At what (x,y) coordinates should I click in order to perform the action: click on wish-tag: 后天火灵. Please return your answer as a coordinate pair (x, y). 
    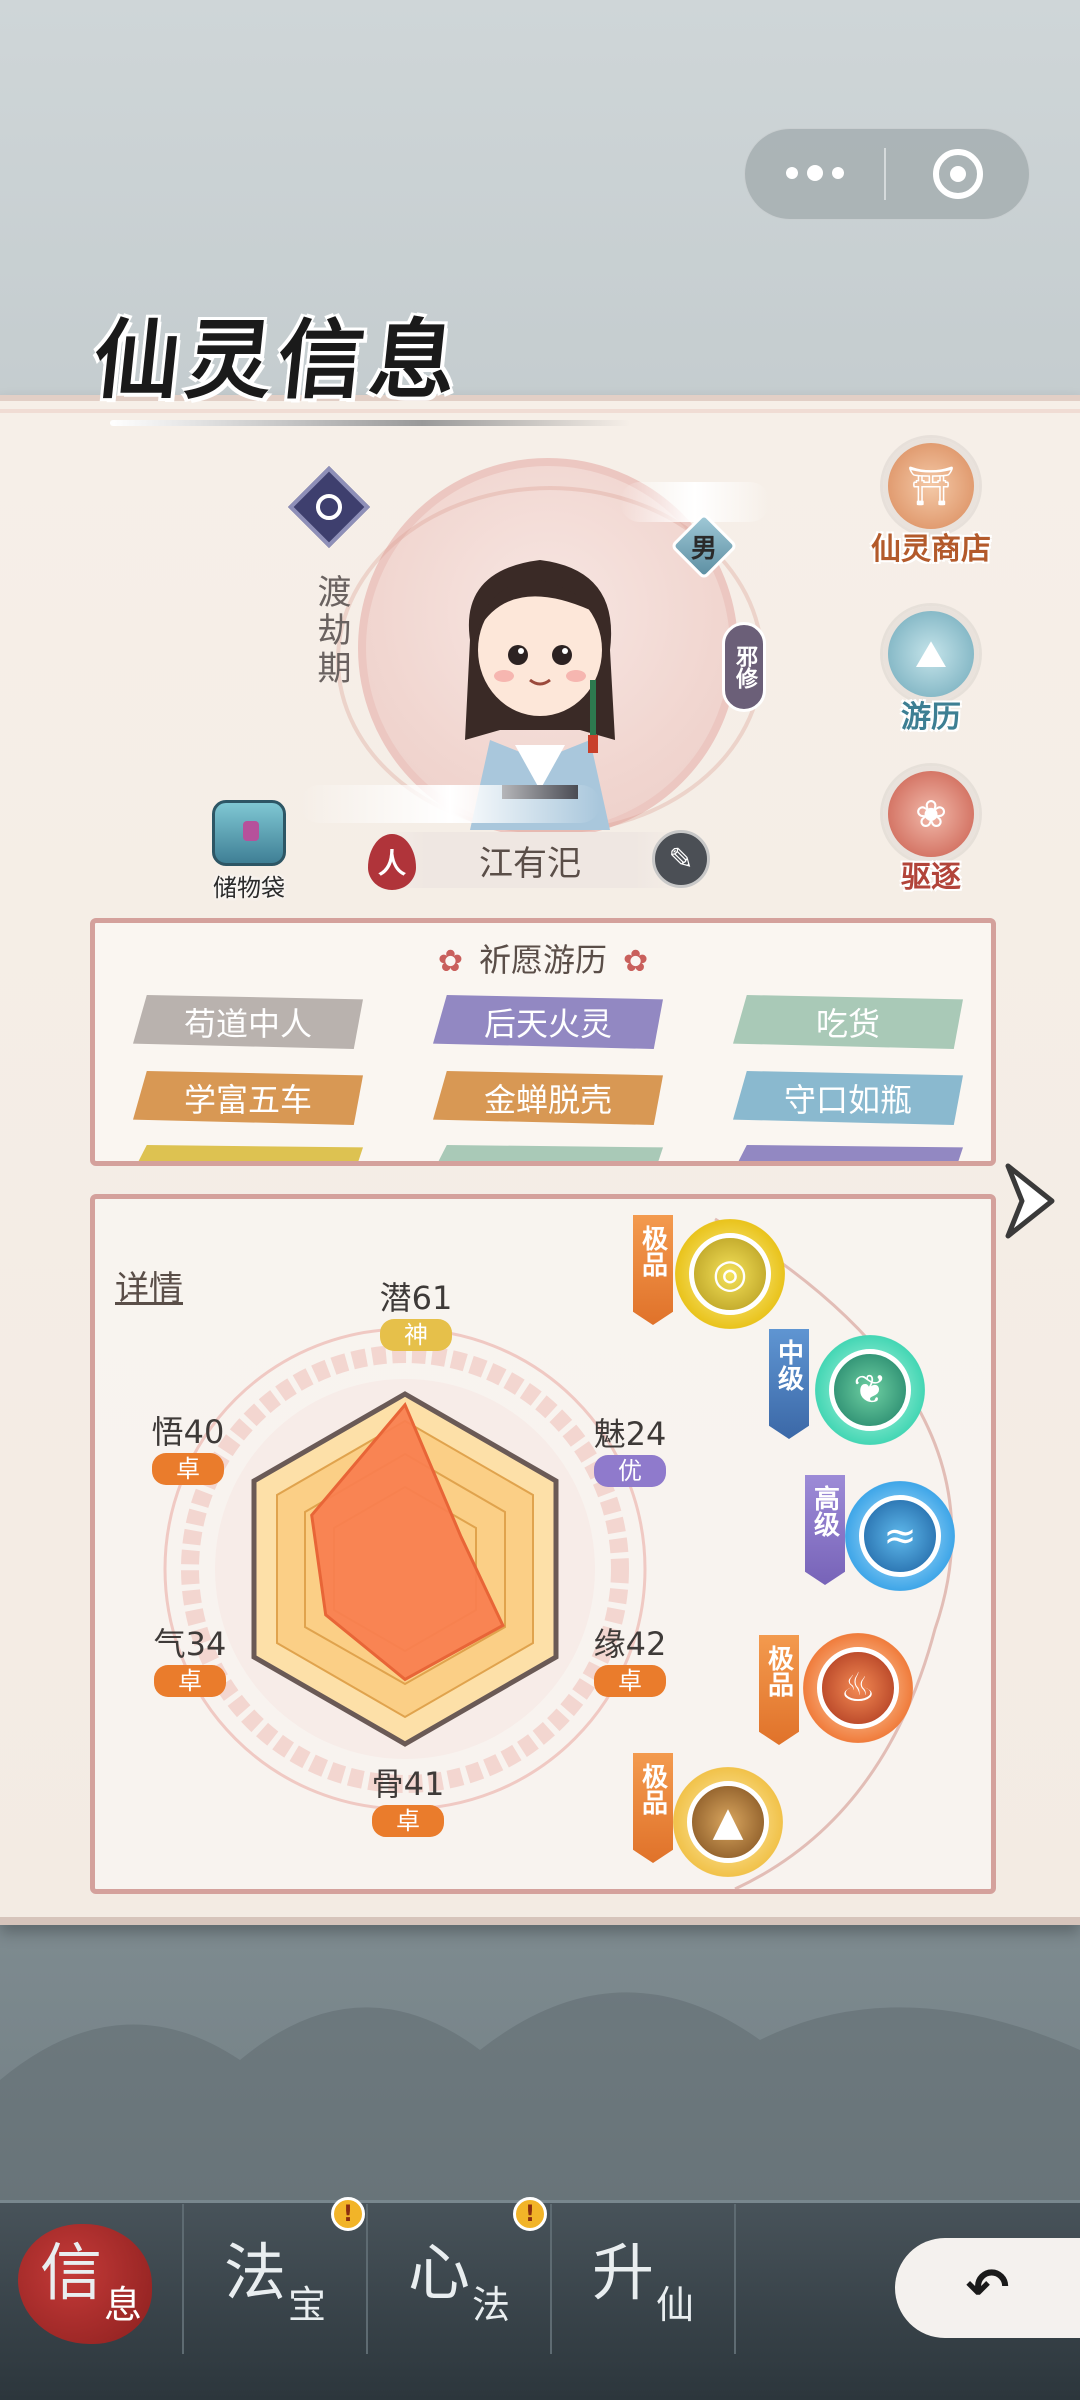
    Looking at the image, I should click on (548, 1022).